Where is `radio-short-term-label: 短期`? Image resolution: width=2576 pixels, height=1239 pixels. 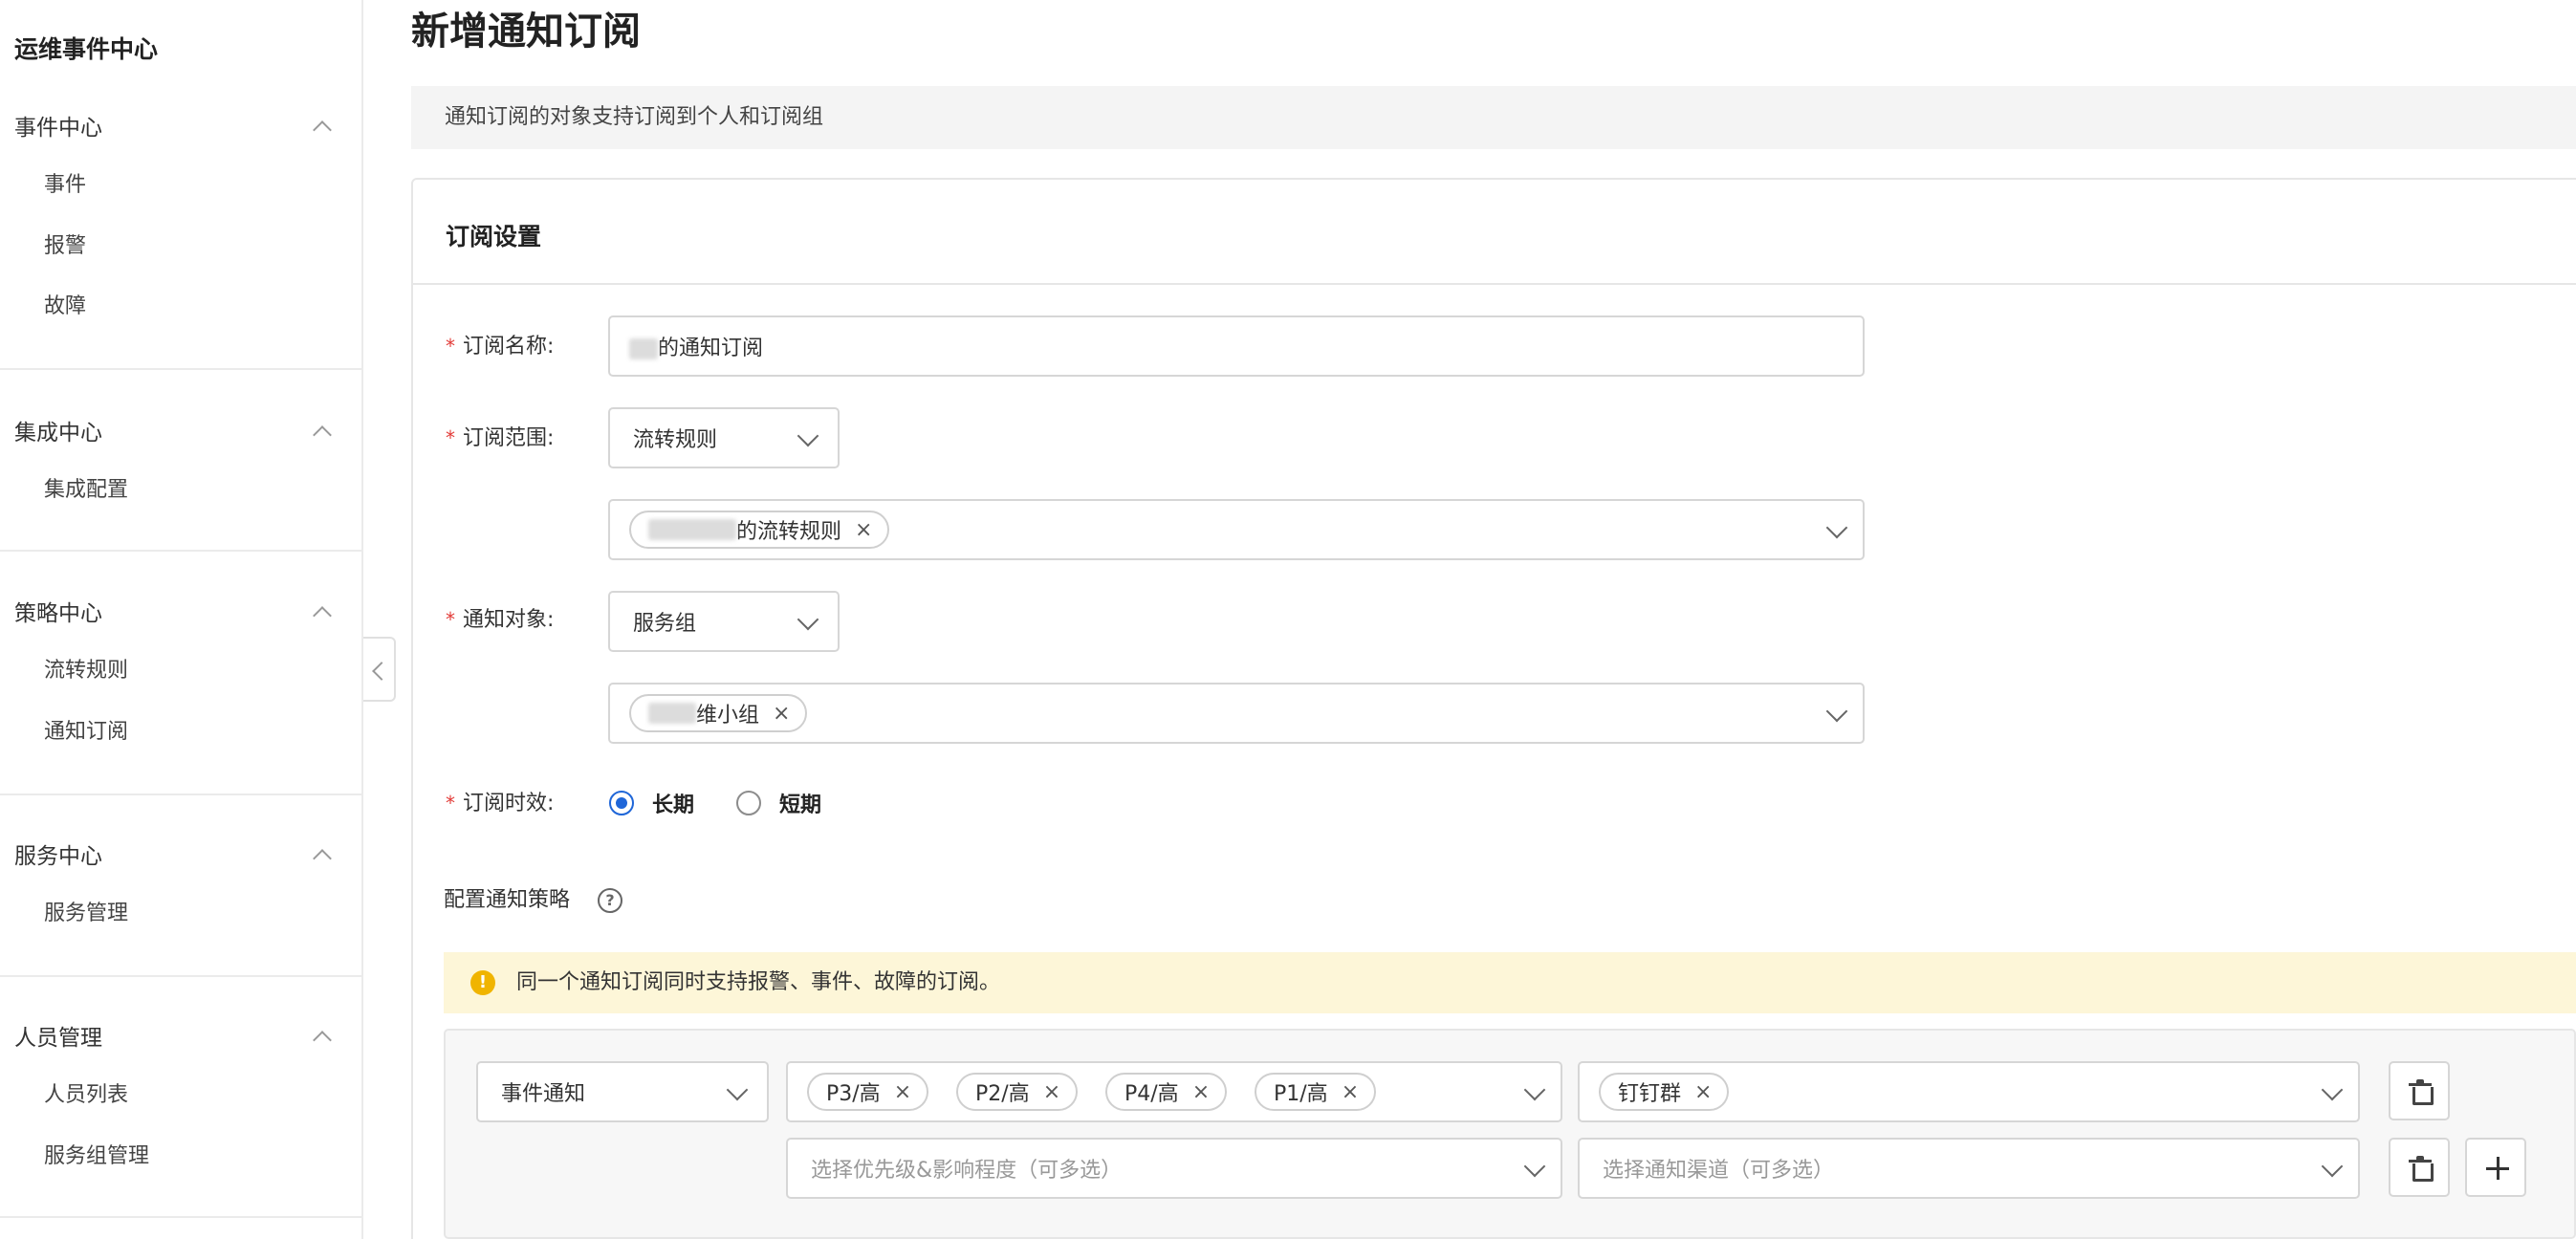
radio-short-term-label: 短期 is located at coordinates (800, 803).